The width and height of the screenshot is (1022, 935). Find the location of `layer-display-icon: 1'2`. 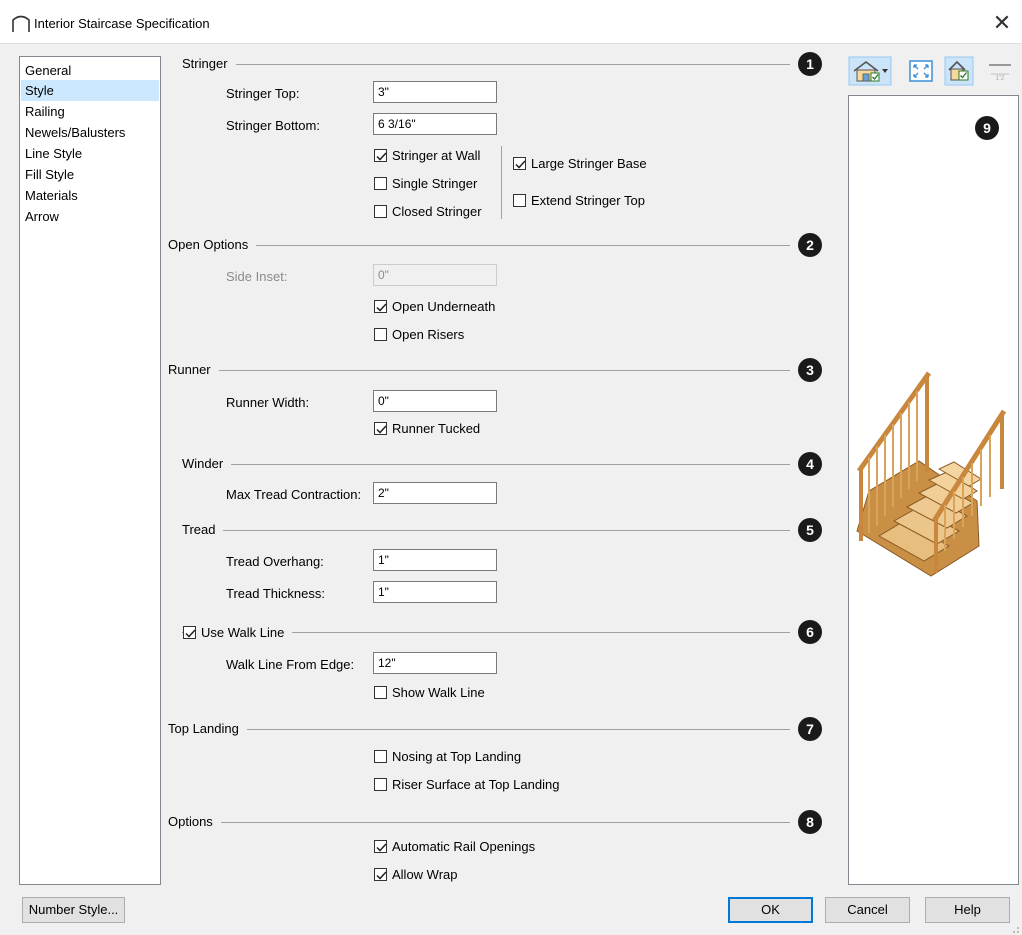

layer-display-icon: 1'2 is located at coordinates (1000, 71).